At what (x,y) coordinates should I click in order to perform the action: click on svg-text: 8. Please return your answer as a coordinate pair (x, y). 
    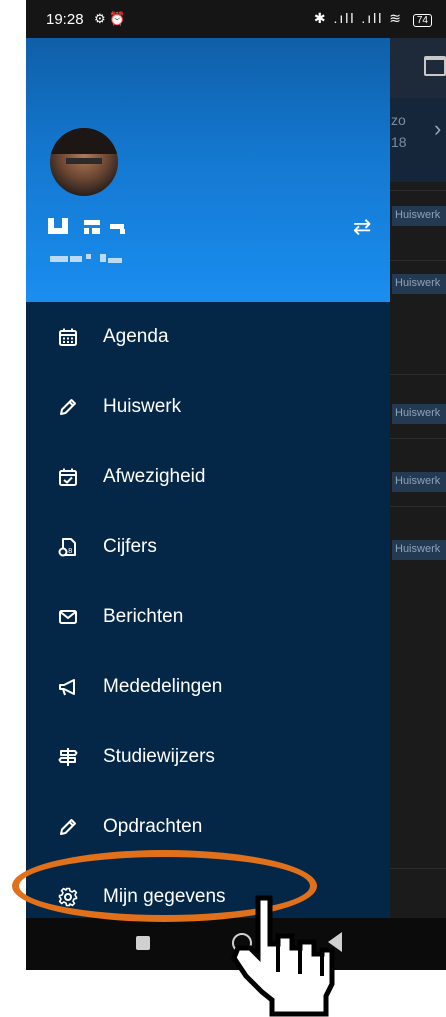
    Looking at the image, I should click on (70, 551).